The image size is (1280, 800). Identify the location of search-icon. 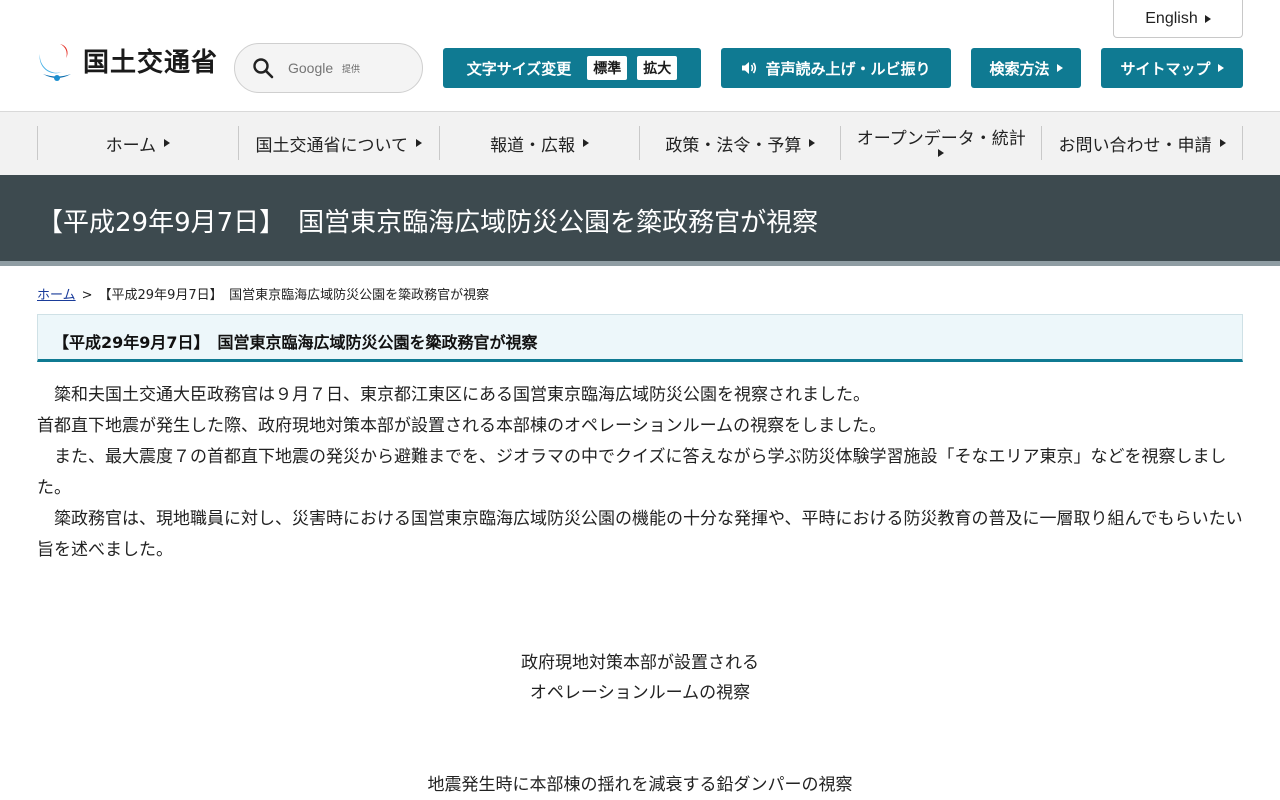
(263, 68).